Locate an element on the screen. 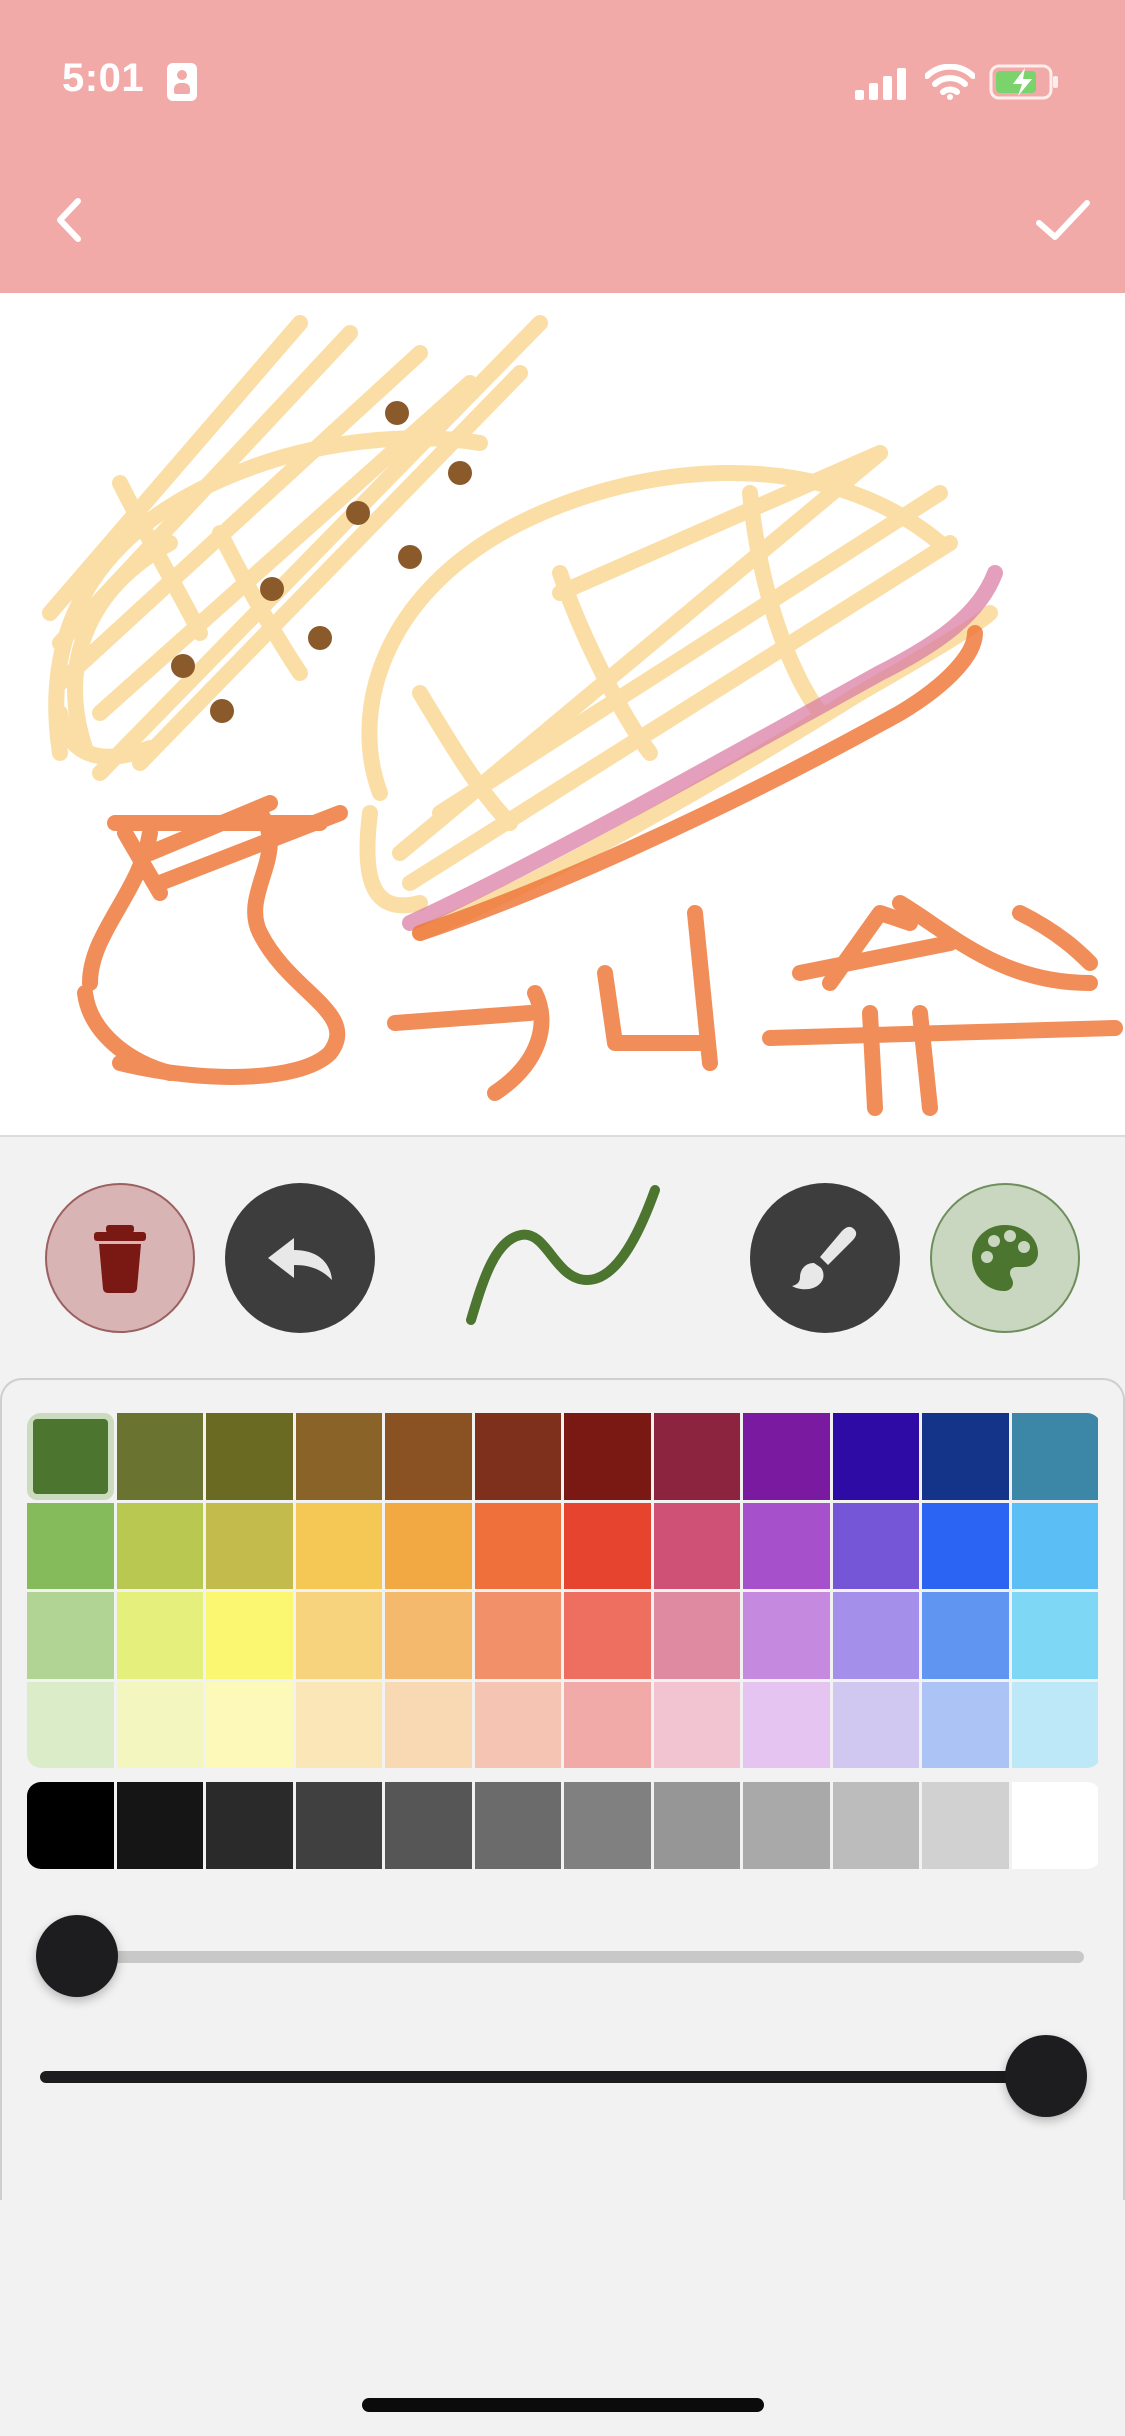  chevron-left-icon is located at coordinates (69, 220).